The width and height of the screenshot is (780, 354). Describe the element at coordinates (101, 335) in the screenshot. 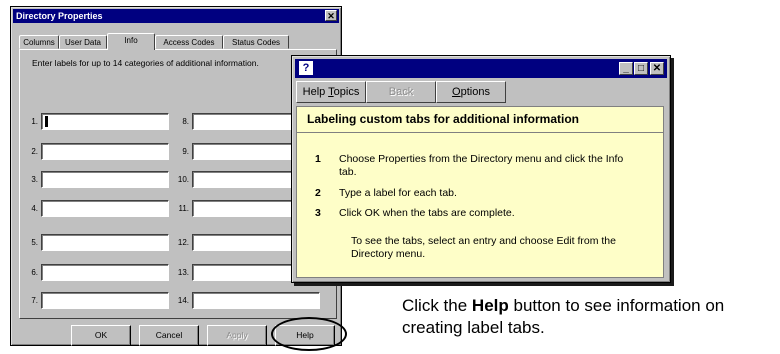

I see `ok-button: OK` at that location.